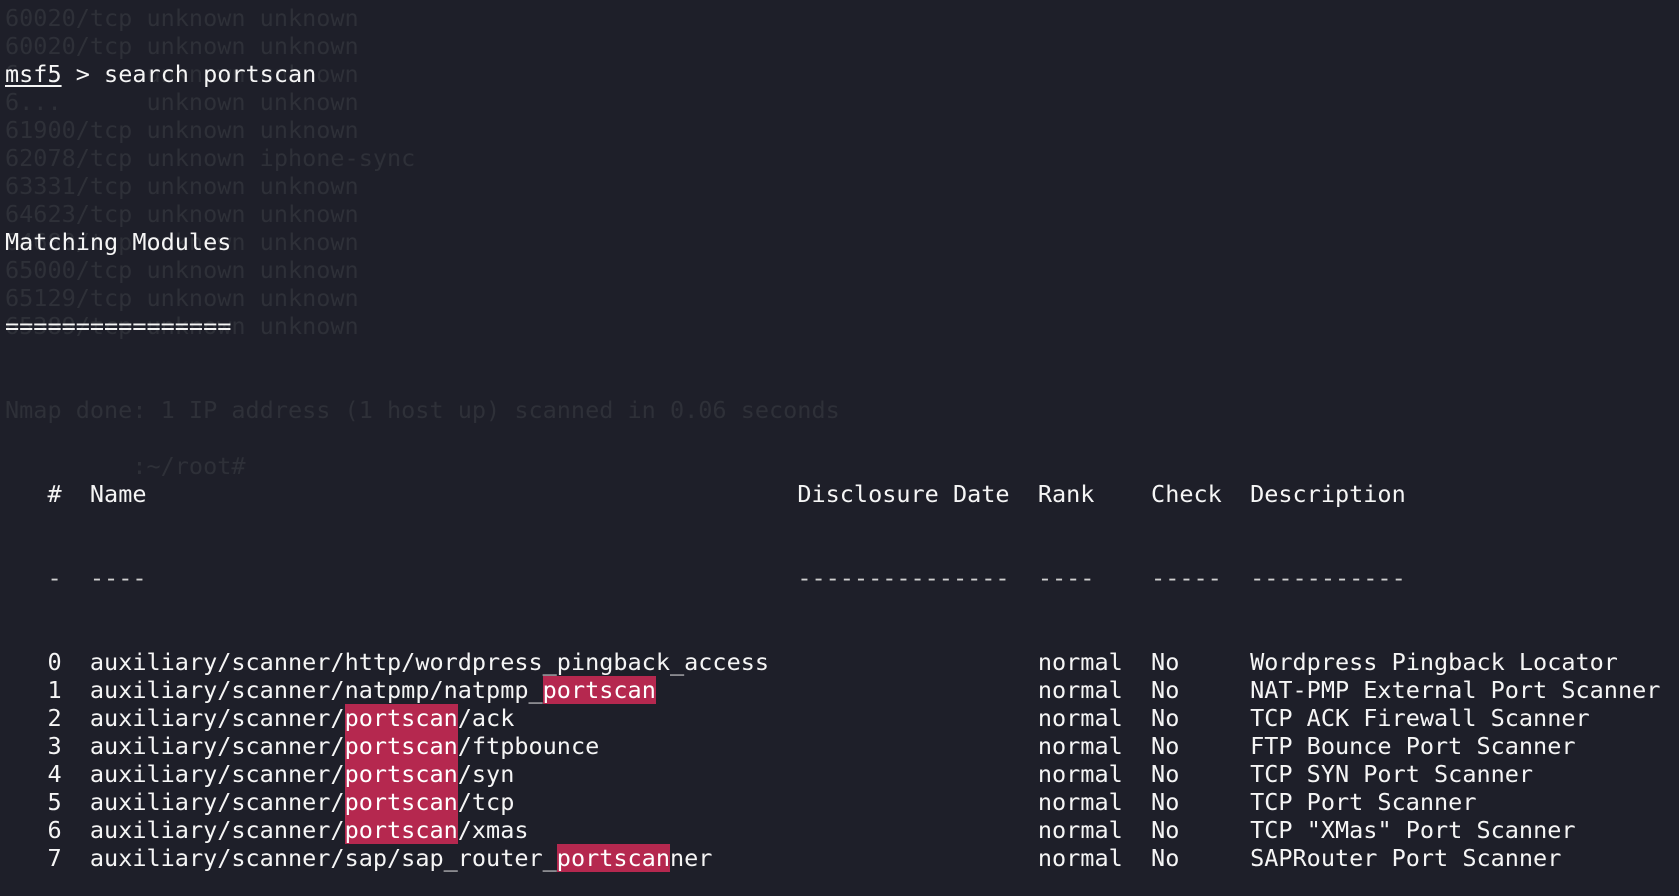 The height and width of the screenshot is (896, 1679). What do you see at coordinates (1186, 494) in the screenshot?
I see `header-check: Check` at bounding box center [1186, 494].